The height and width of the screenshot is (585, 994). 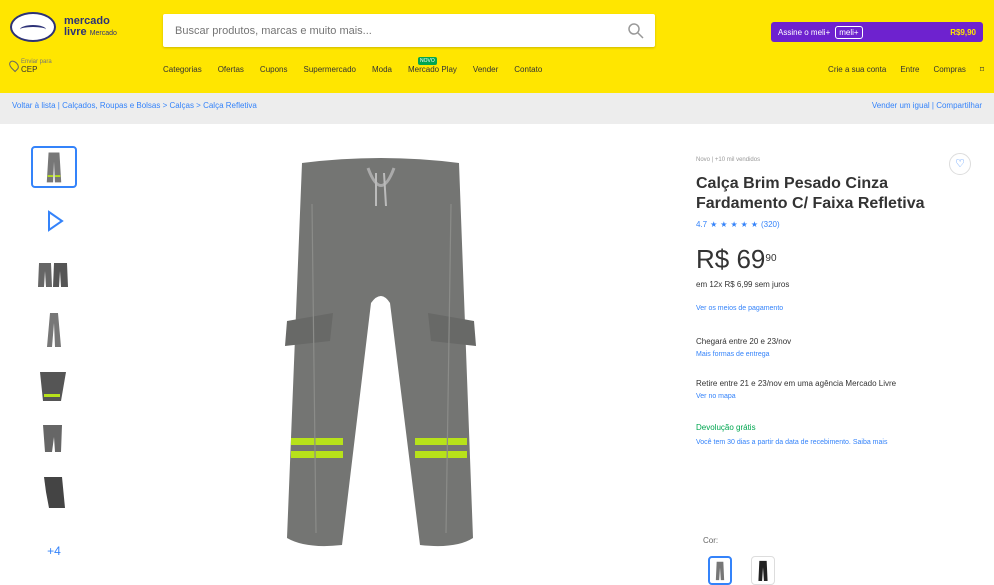 I want to click on handshake-logo-icon, so click(x=33, y=27).